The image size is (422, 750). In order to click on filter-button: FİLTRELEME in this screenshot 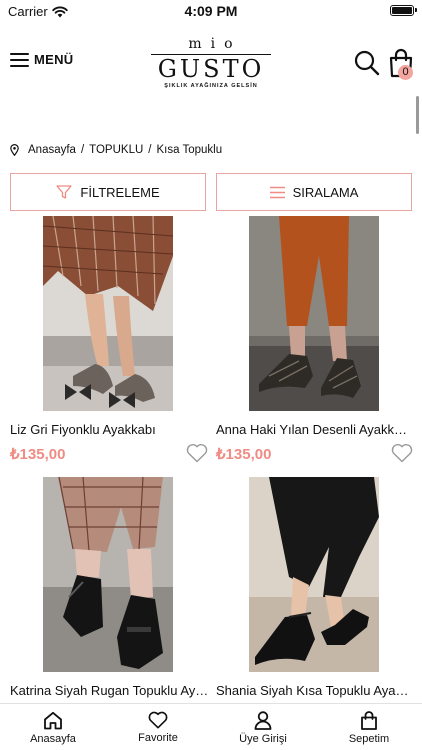, I will do `click(108, 192)`.